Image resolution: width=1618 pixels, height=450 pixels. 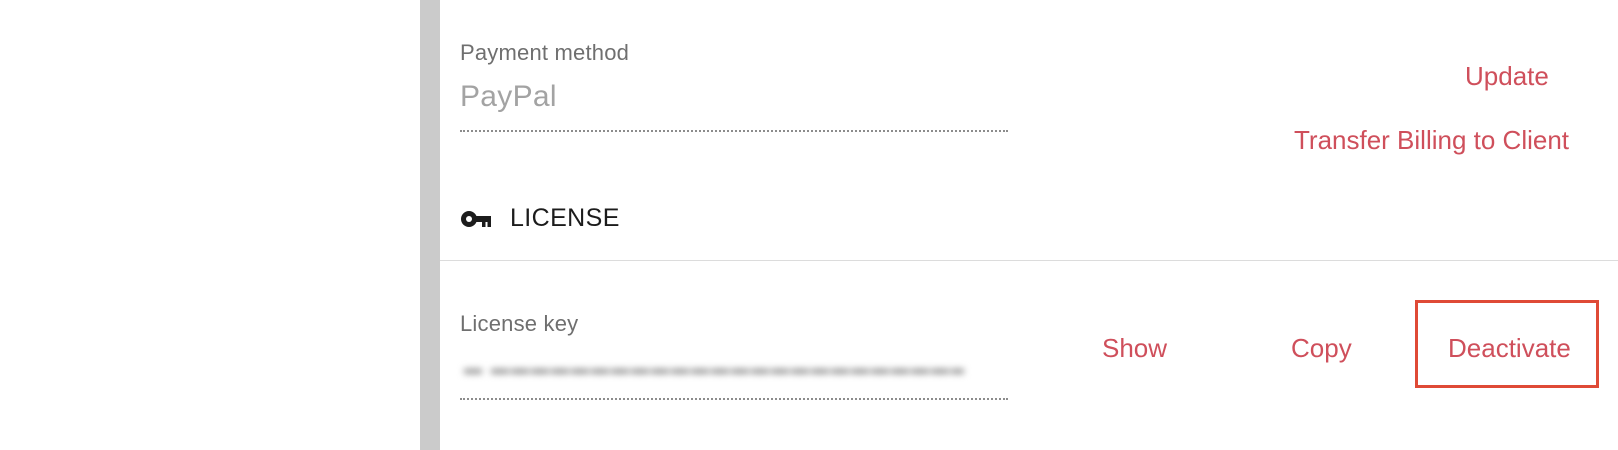 I want to click on payment-method-label: Payment method, so click(x=545, y=52).